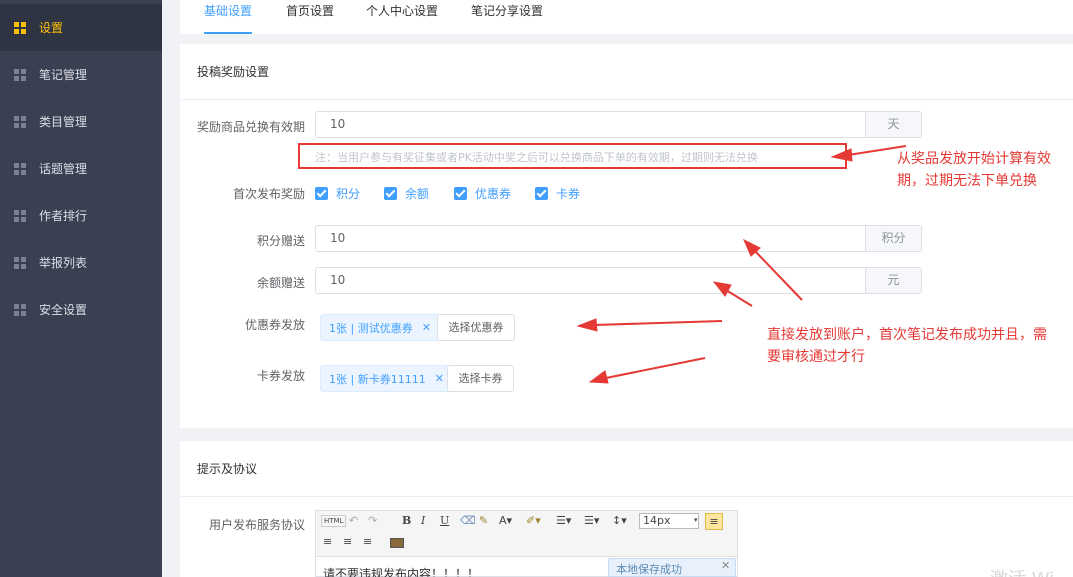 This screenshot has height=577, width=1073. Describe the element at coordinates (505, 520) in the screenshot. I see `font-color-icon: A▾` at that location.